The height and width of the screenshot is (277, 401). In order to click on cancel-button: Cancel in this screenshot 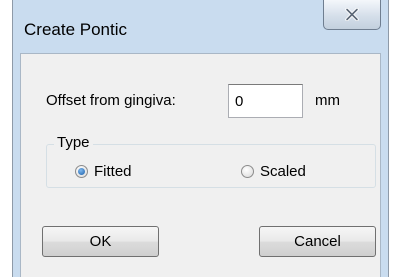, I will do `click(317, 241)`.